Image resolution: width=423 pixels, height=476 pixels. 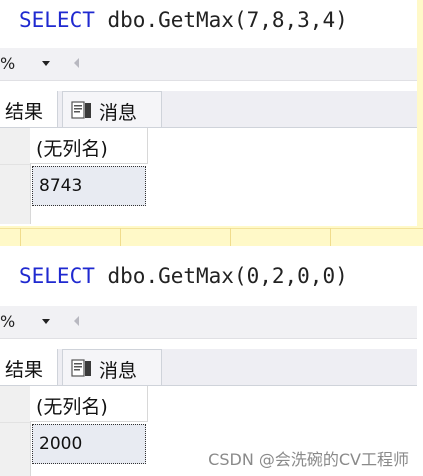 I want to click on sql-editor: SELECT dbo.GetMax(7,8,3,4), so click(x=208, y=23).